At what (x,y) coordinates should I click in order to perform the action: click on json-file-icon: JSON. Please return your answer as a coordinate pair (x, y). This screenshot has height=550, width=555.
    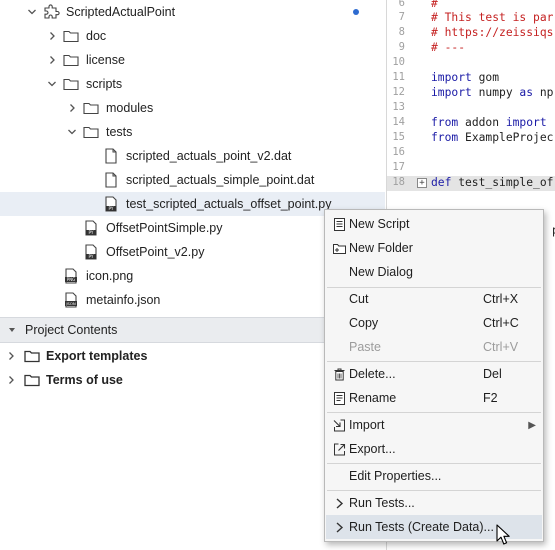
    Looking at the image, I should click on (71, 300).